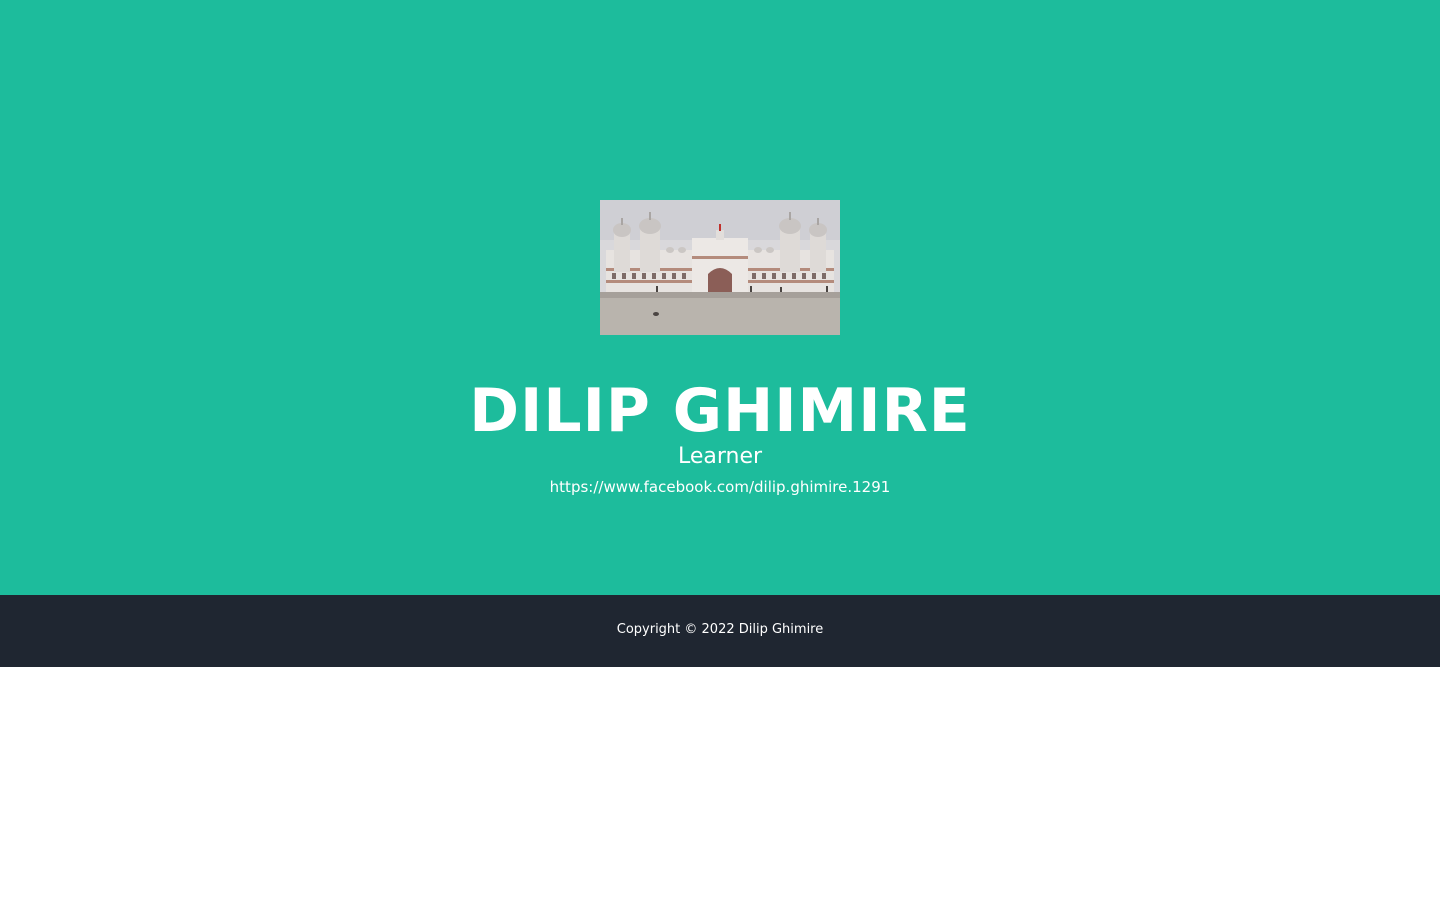 Image resolution: width=1440 pixels, height=900 pixels. What do you see at coordinates (720, 411) in the screenshot?
I see `profile-name: DILIP GHIMIRE` at bounding box center [720, 411].